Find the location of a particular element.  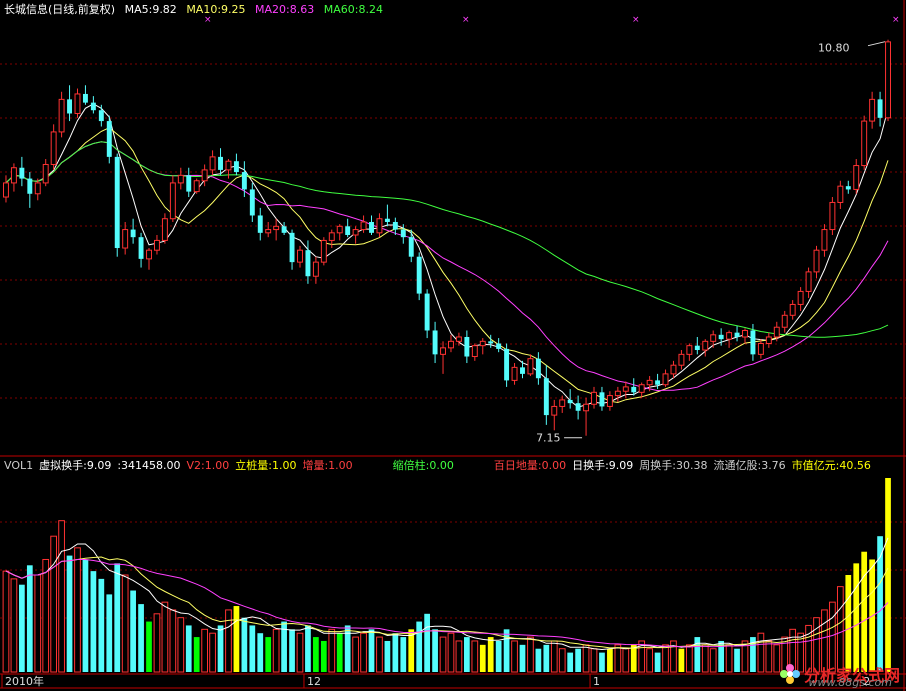

ma60-label: MA60:8.24 is located at coordinates (353, 9).